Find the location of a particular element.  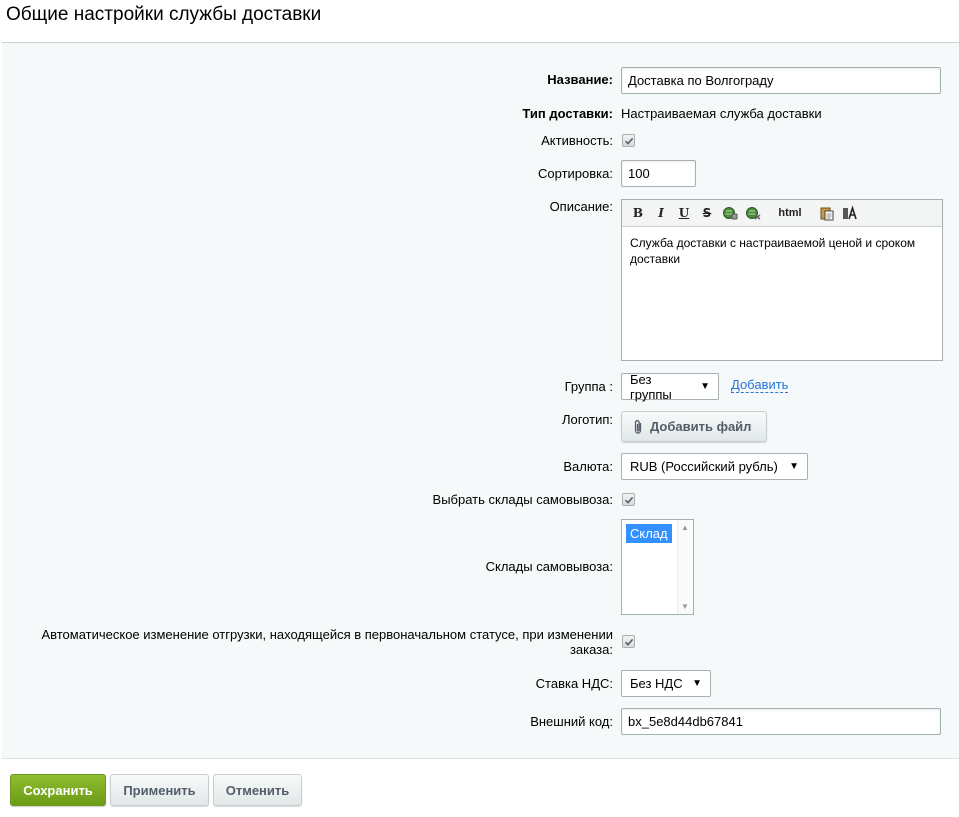

scroll-up-icon: ▲ is located at coordinates (685, 527).